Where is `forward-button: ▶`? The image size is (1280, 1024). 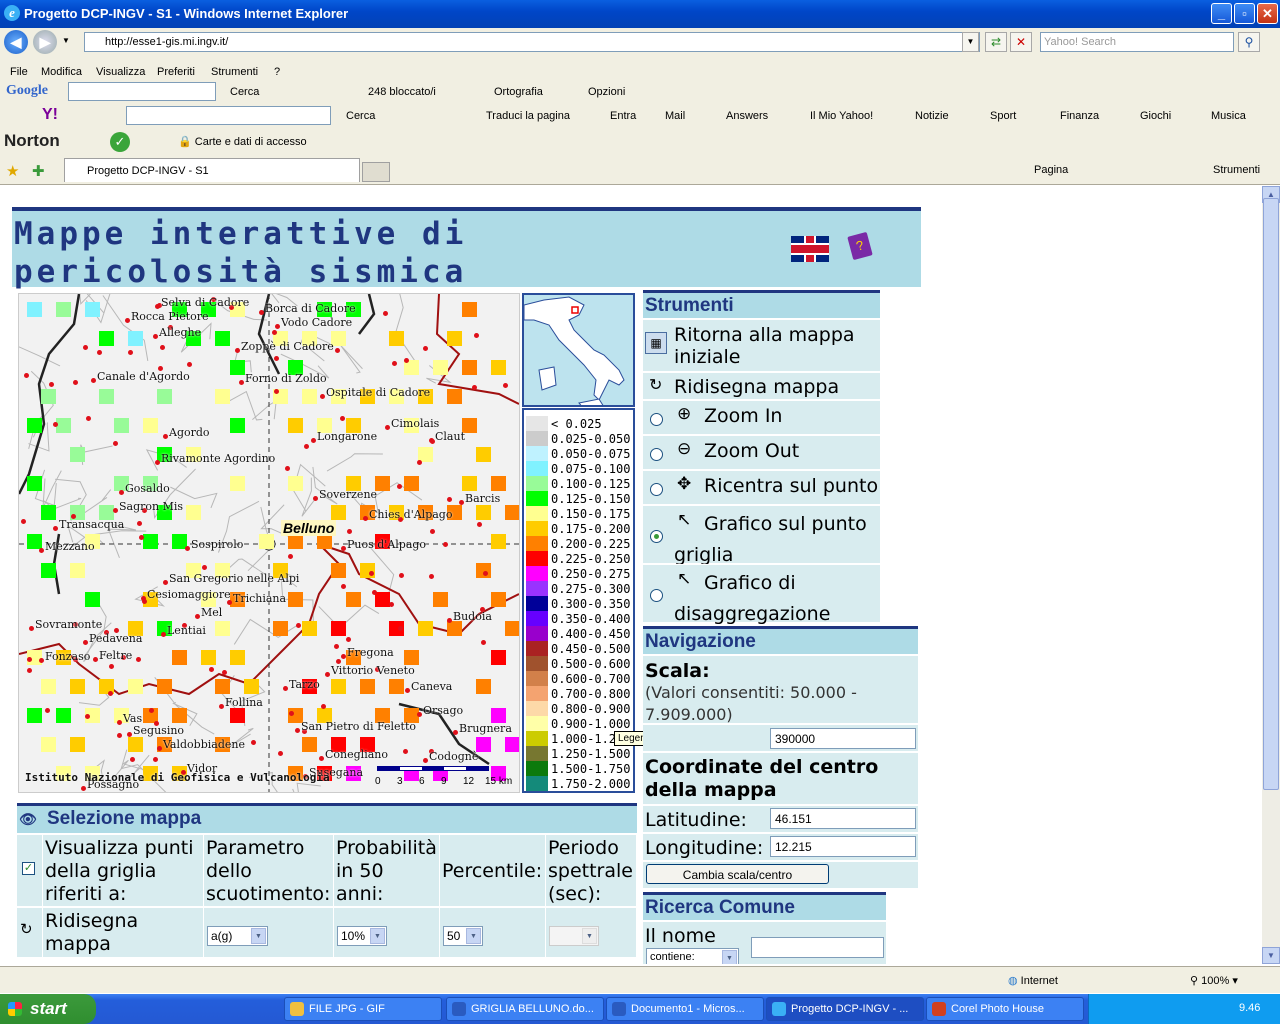
forward-button: ▶ is located at coordinates (45, 42).